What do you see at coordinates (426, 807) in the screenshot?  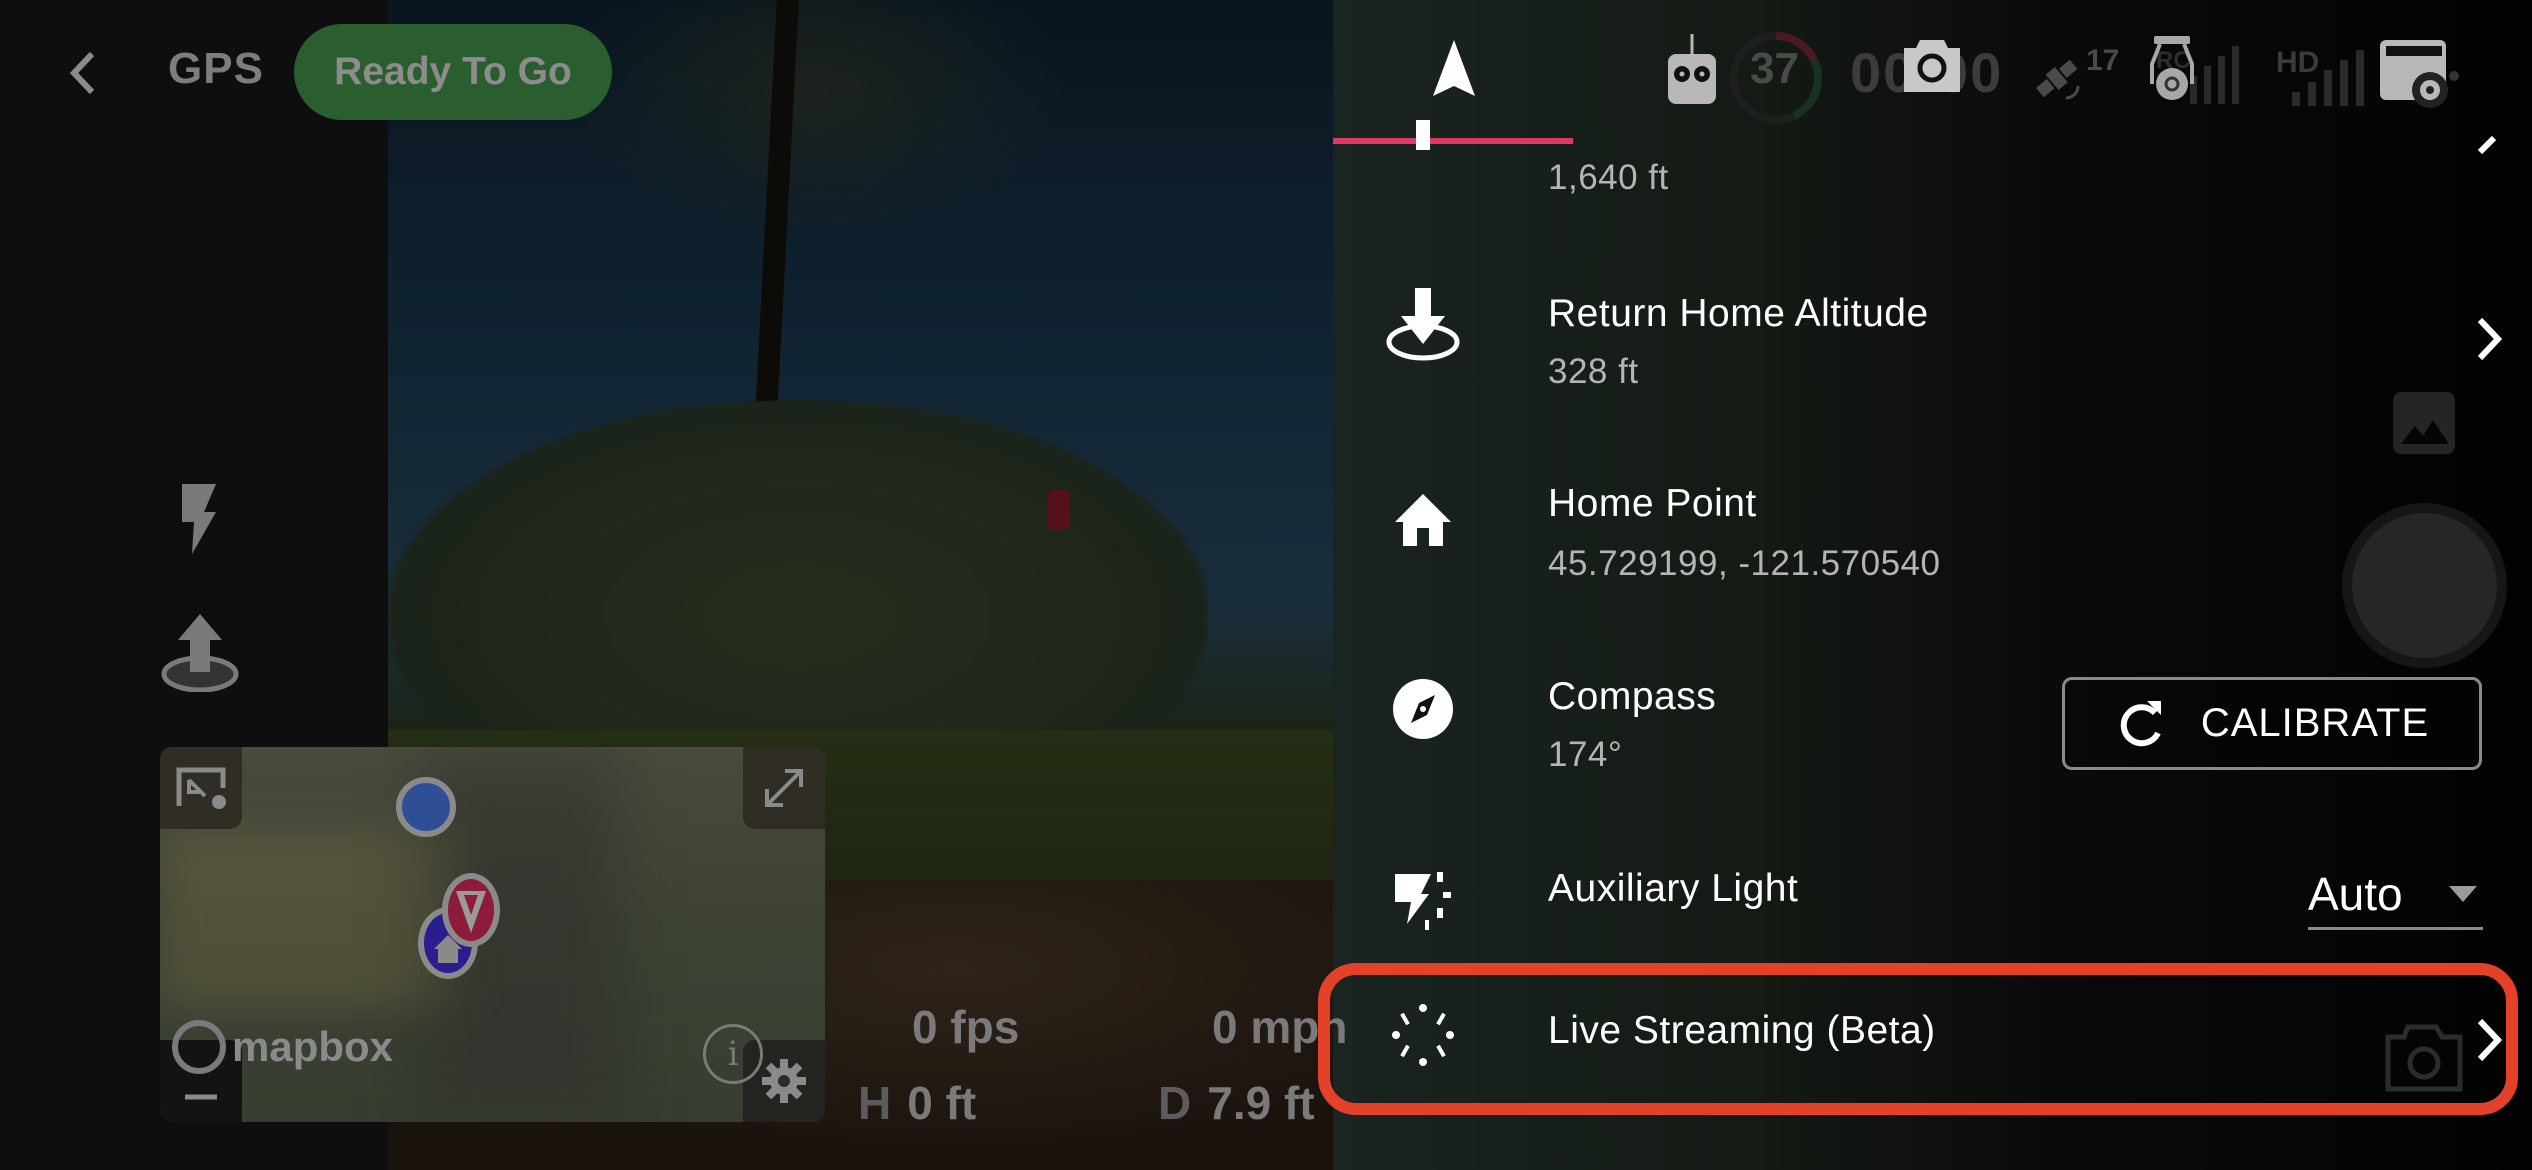 I see `map-marker-user-location` at bounding box center [426, 807].